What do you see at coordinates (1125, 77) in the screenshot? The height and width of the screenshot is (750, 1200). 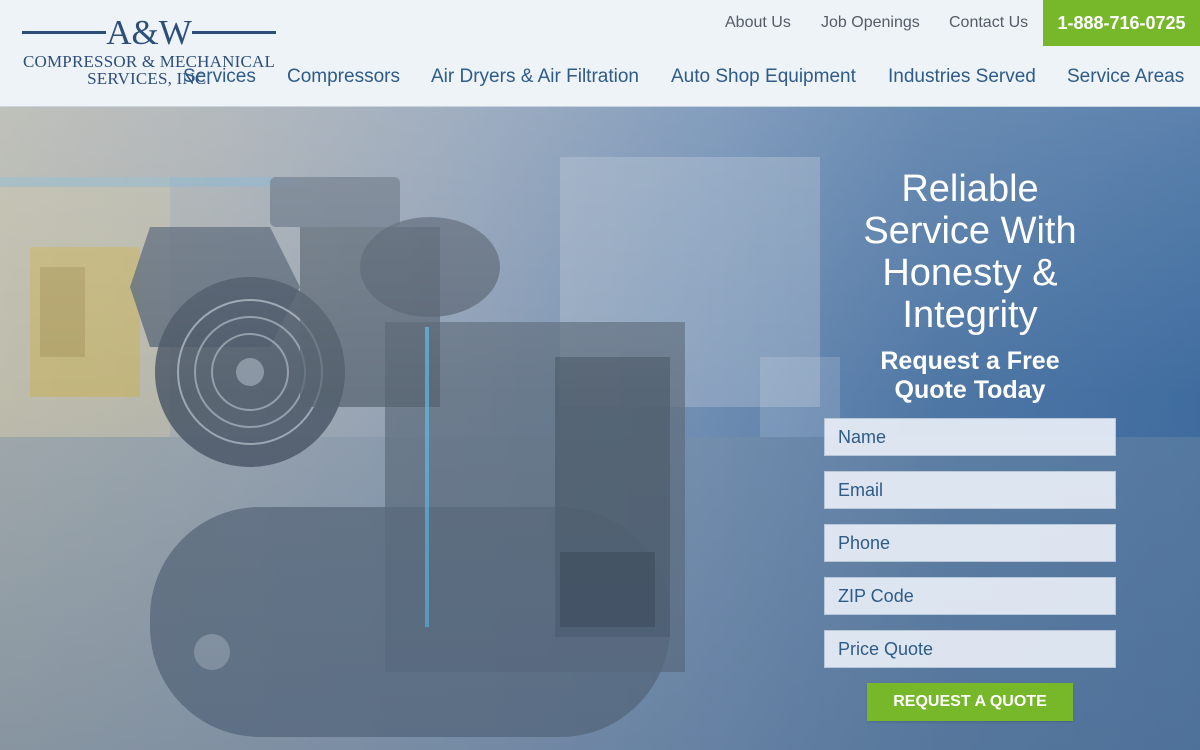 I see `nav-service-areas: Service Areas` at bounding box center [1125, 77].